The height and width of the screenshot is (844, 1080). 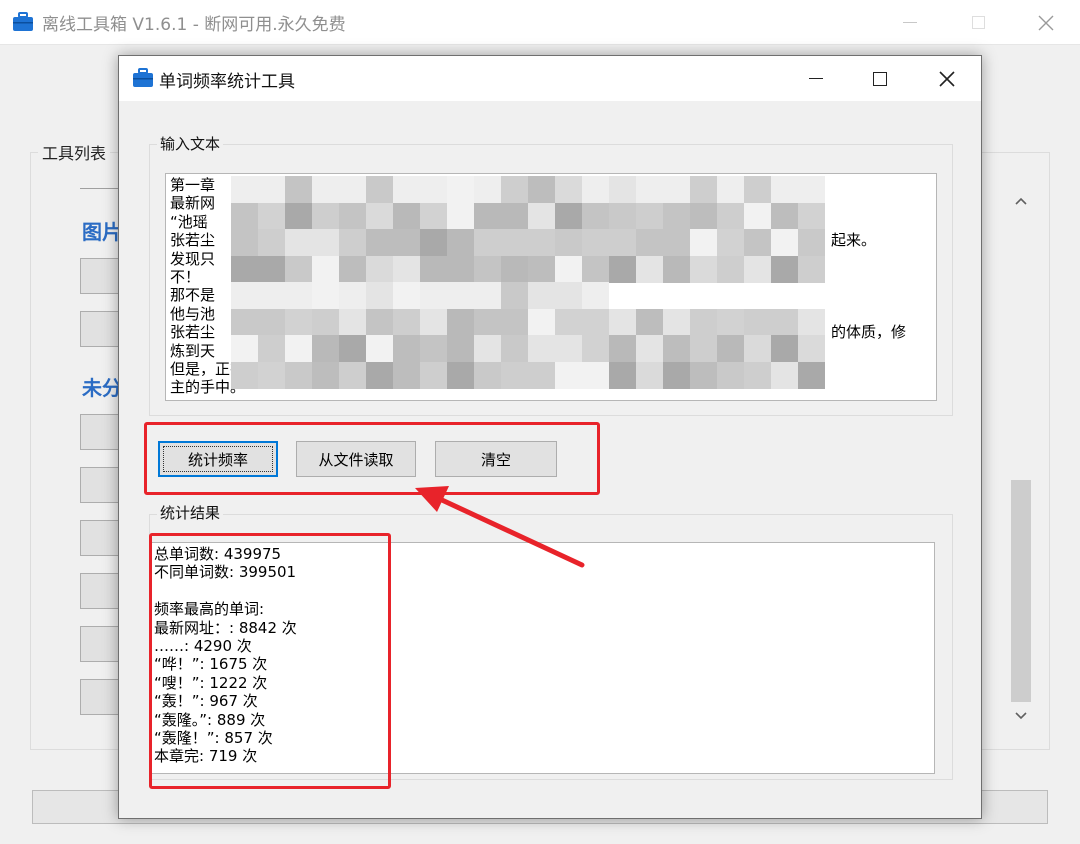 What do you see at coordinates (500, 527) in the screenshot?
I see `arrow-annotation` at bounding box center [500, 527].